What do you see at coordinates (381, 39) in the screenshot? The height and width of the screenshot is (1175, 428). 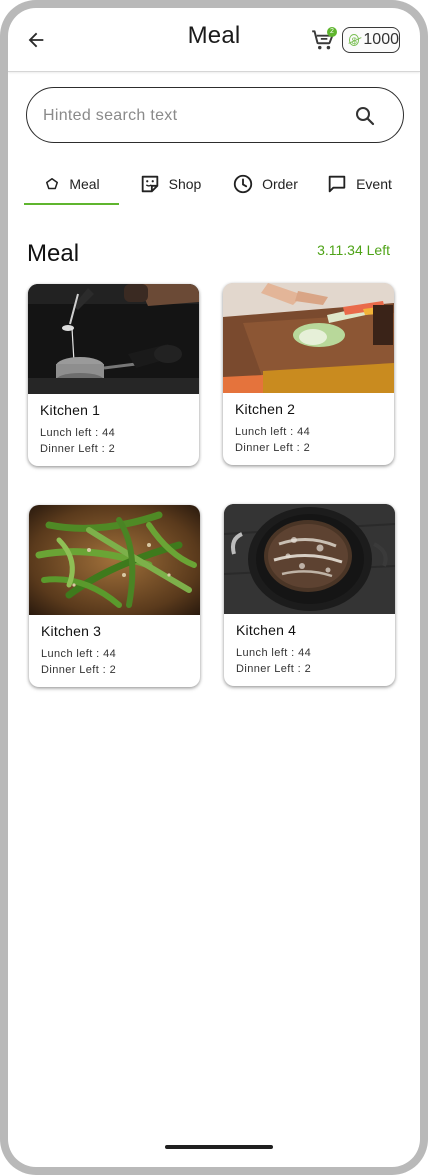 I see `coin-value: 1000` at bounding box center [381, 39].